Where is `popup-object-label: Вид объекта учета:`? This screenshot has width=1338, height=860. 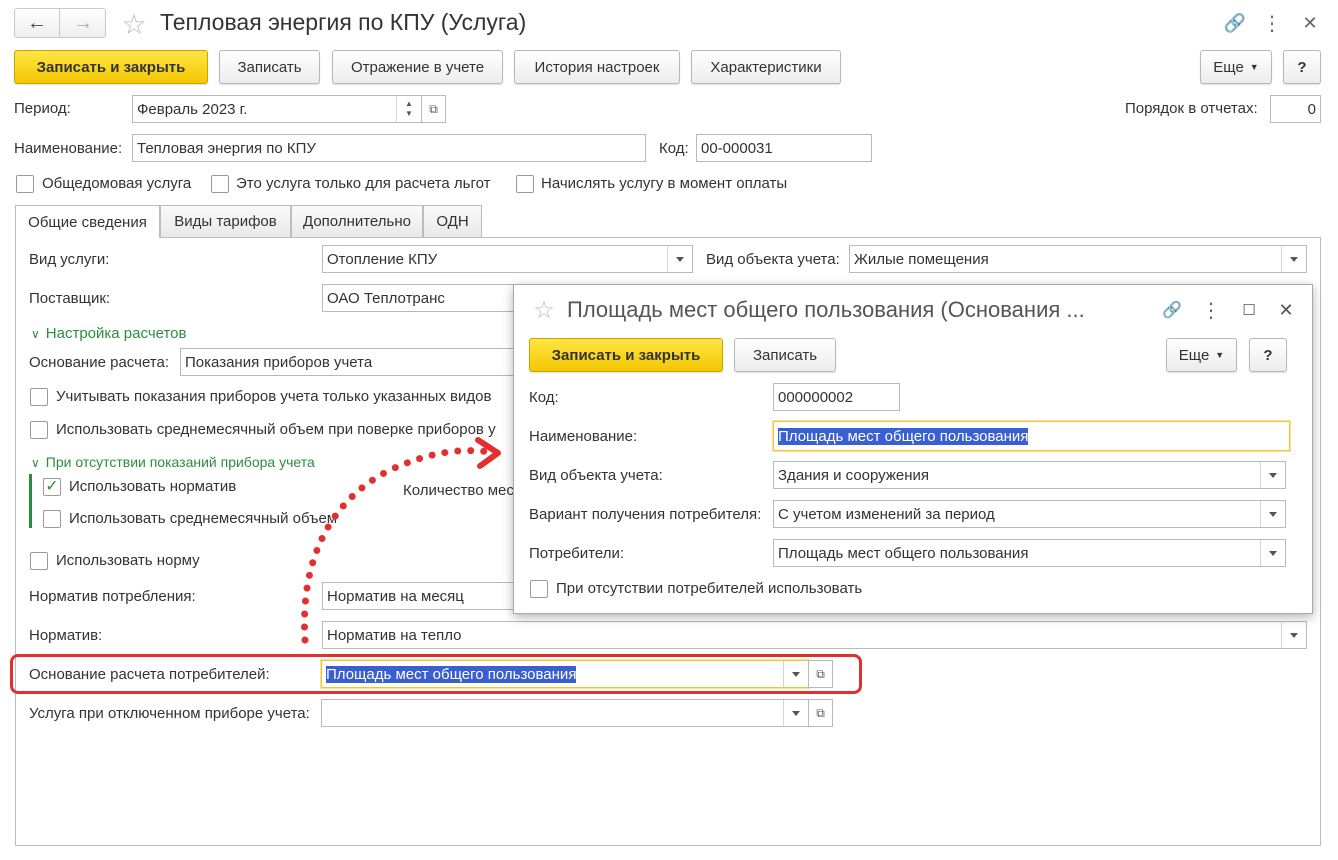
popup-object-label: Вид объекта учета: is located at coordinates (596, 475).